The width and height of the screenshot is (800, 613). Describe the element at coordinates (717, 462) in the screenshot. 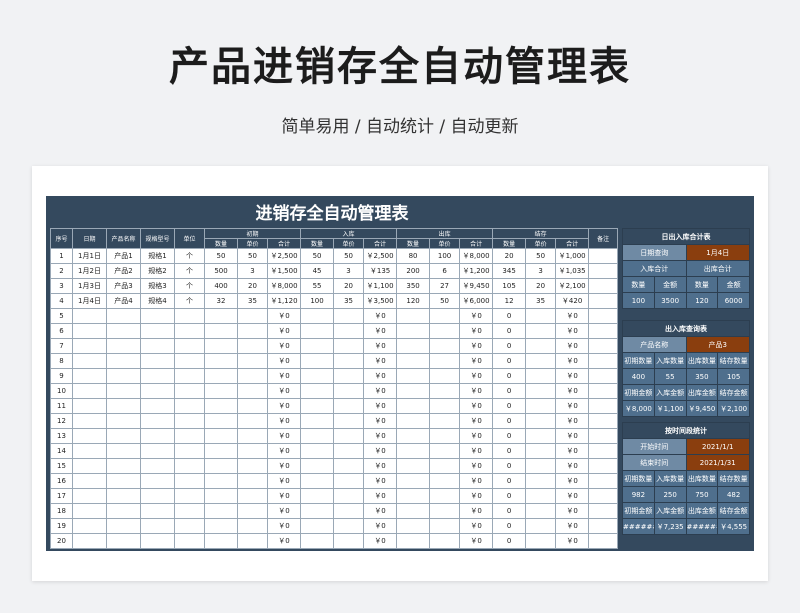

I see `end-time-cell: 2021/1/31` at that location.